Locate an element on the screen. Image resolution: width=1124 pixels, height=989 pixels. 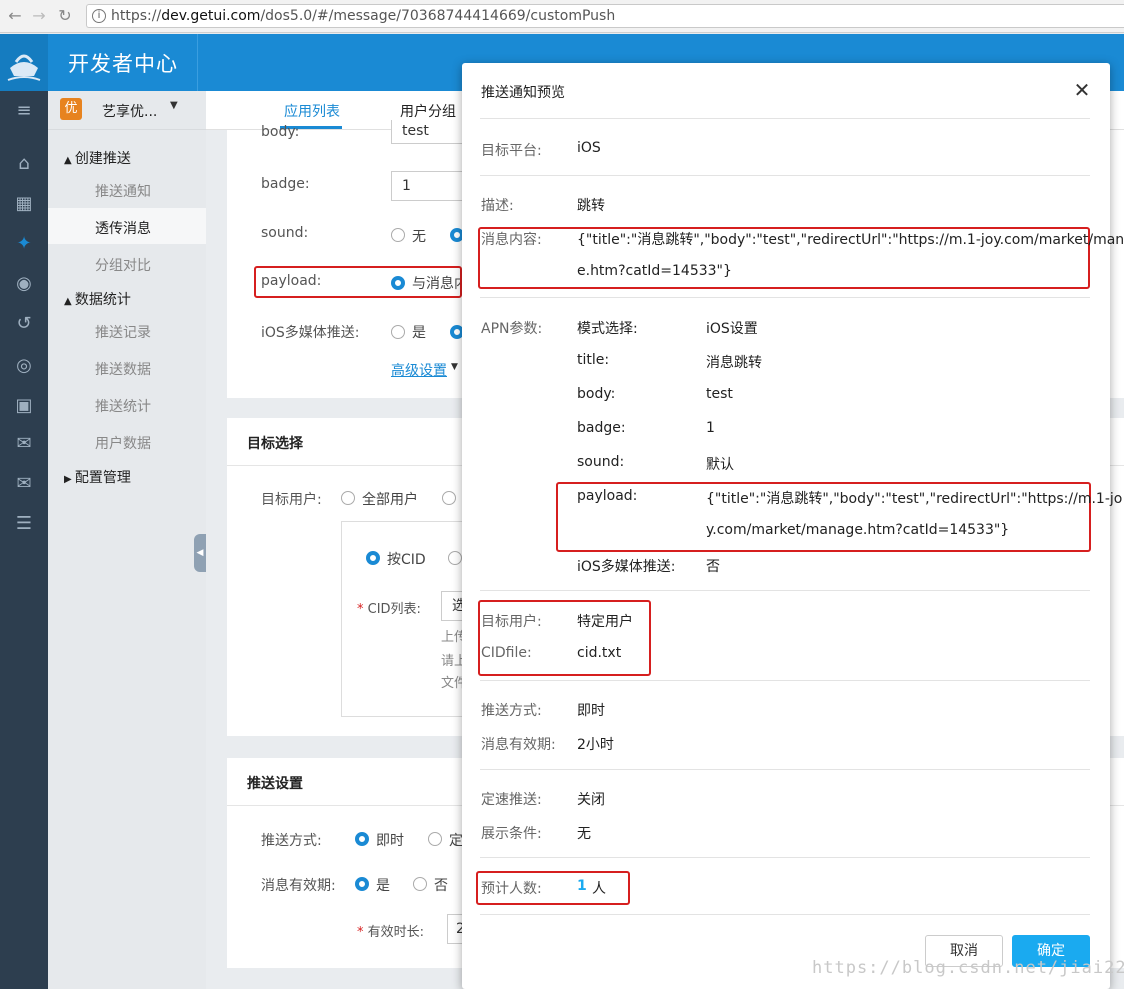
sidebar-group-create: ▲ 创建推送 is located at coordinates (97, 158).